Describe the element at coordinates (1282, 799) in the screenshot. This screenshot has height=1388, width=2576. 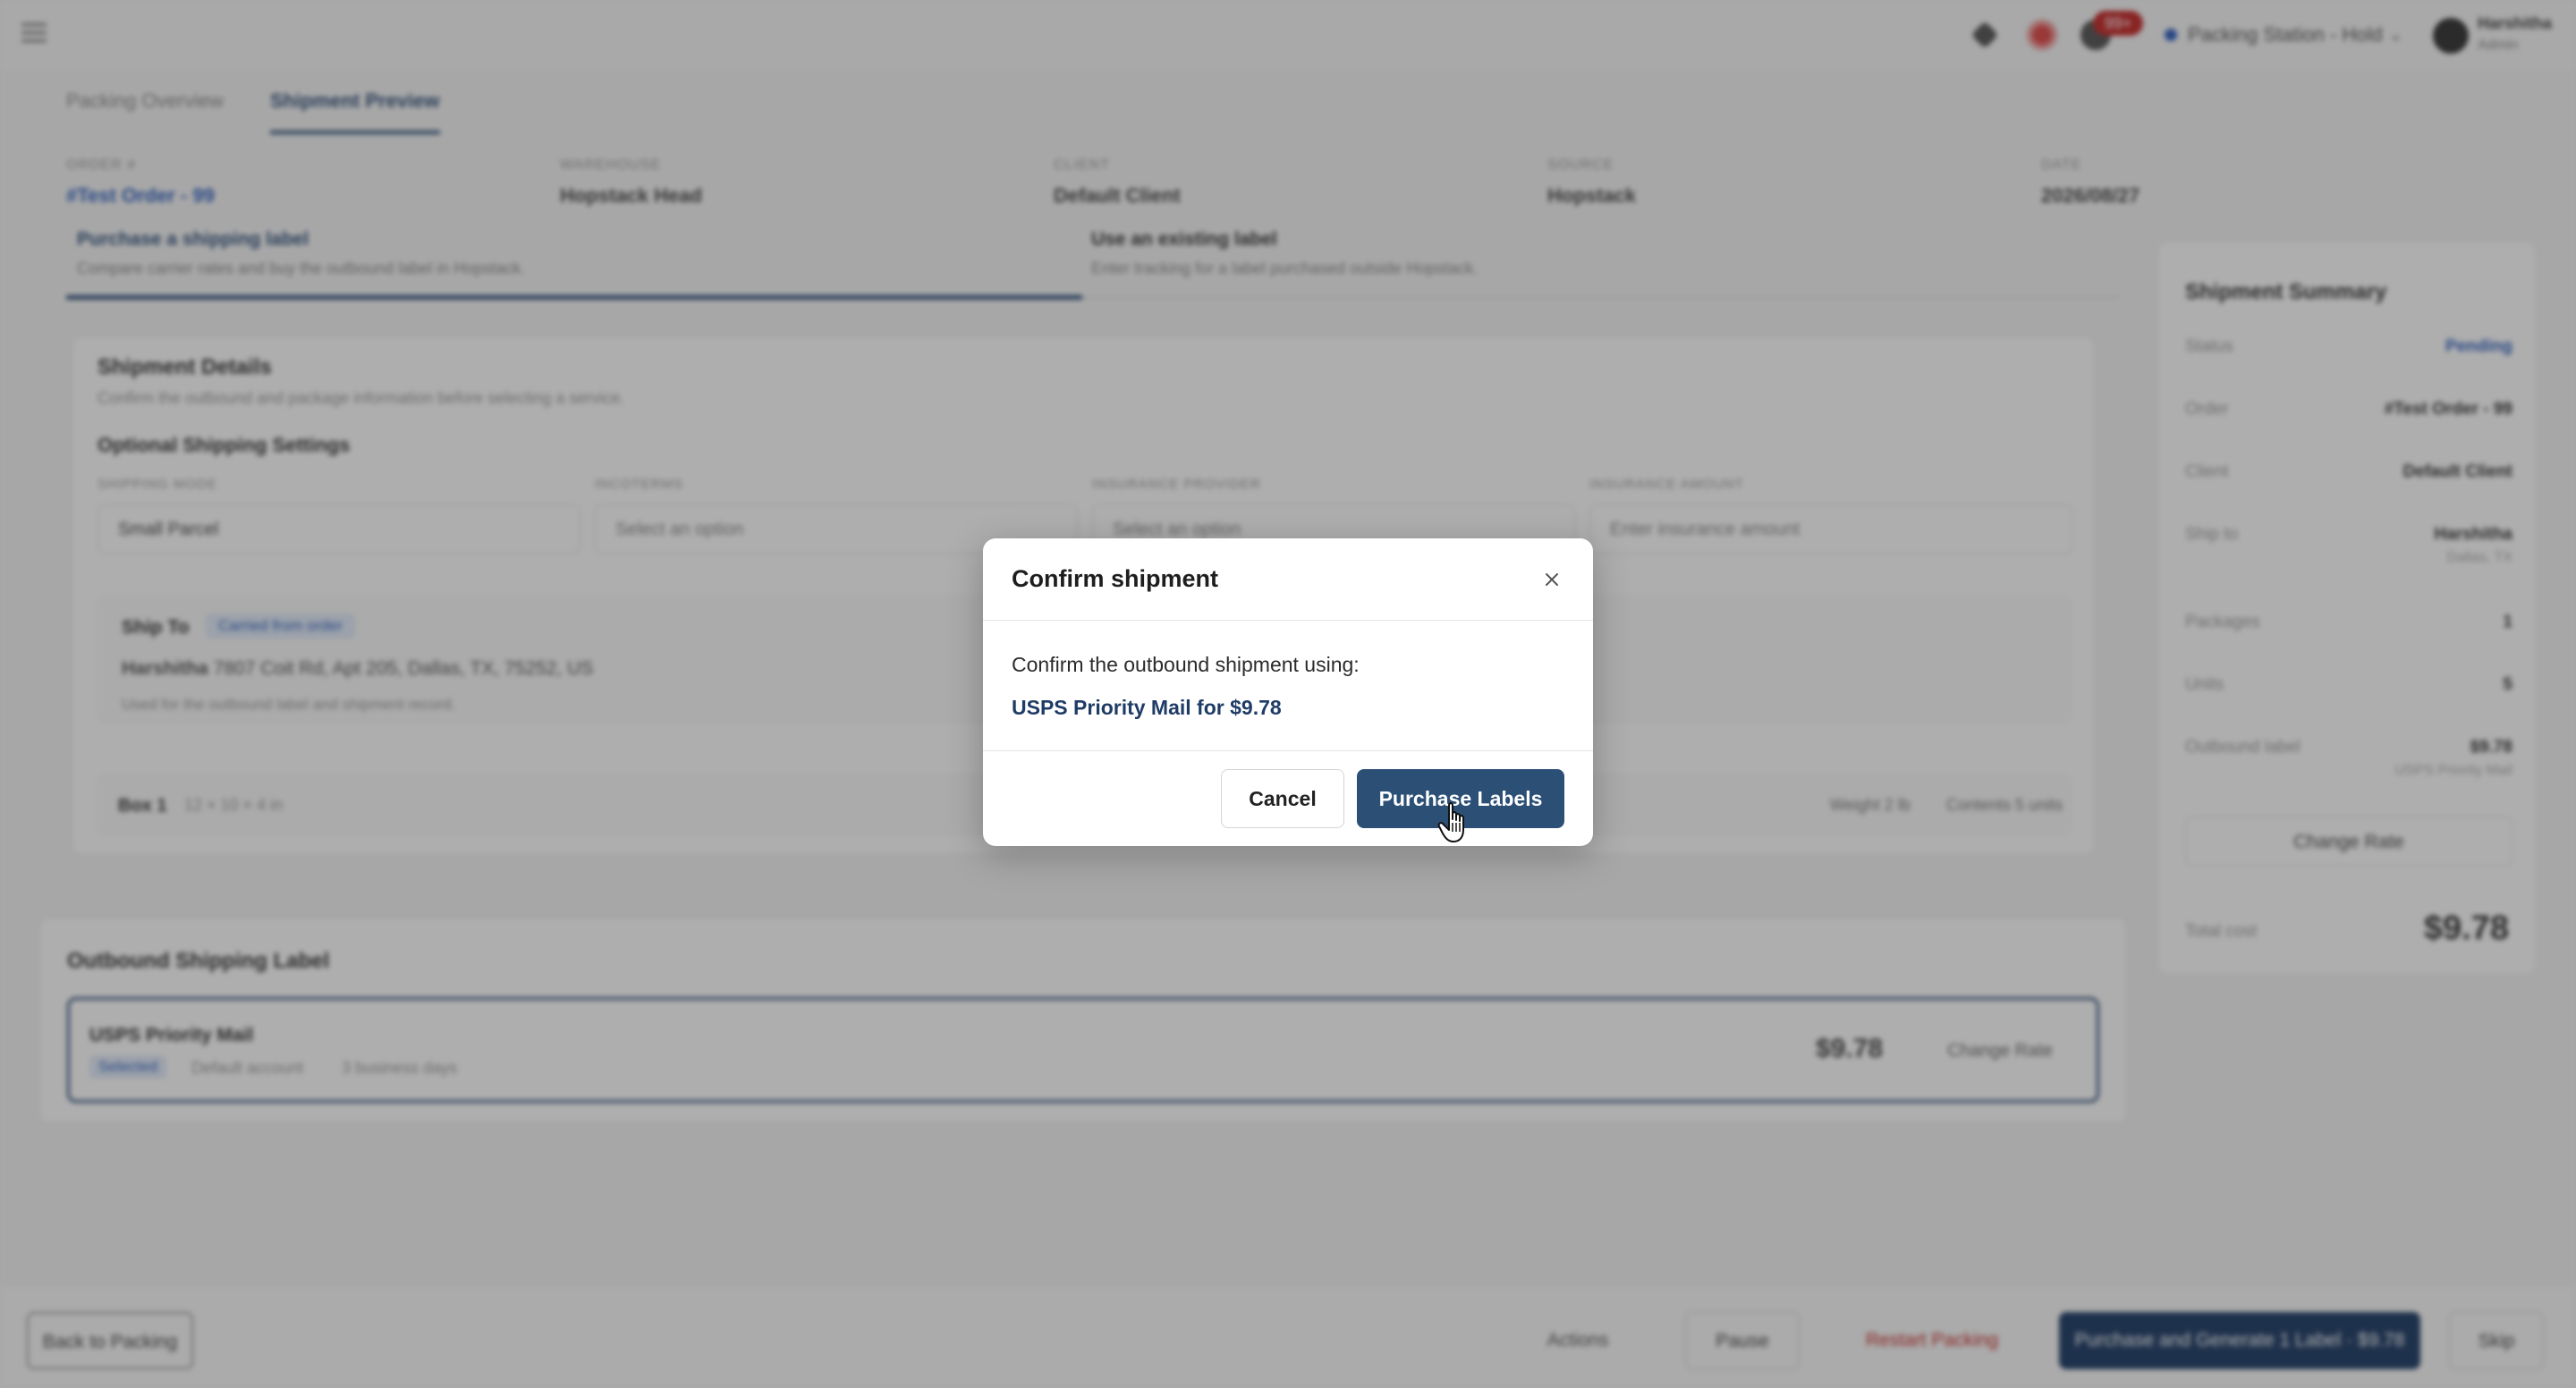
I see `cancel-button: Cancel` at that location.